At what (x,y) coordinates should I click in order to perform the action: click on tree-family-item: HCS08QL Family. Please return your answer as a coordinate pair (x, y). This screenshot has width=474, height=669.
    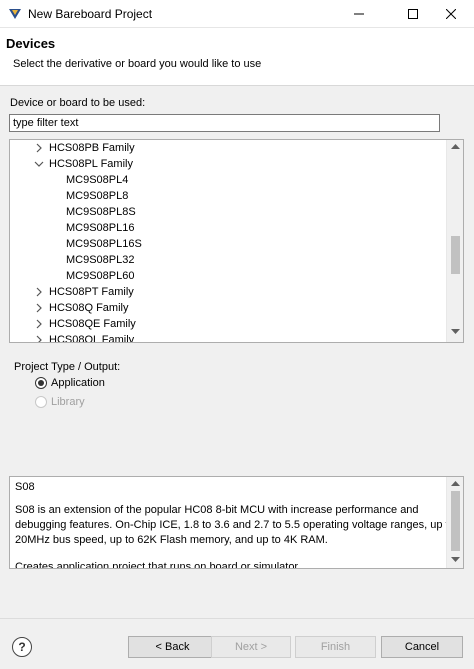
    Looking at the image, I should click on (228, 337).